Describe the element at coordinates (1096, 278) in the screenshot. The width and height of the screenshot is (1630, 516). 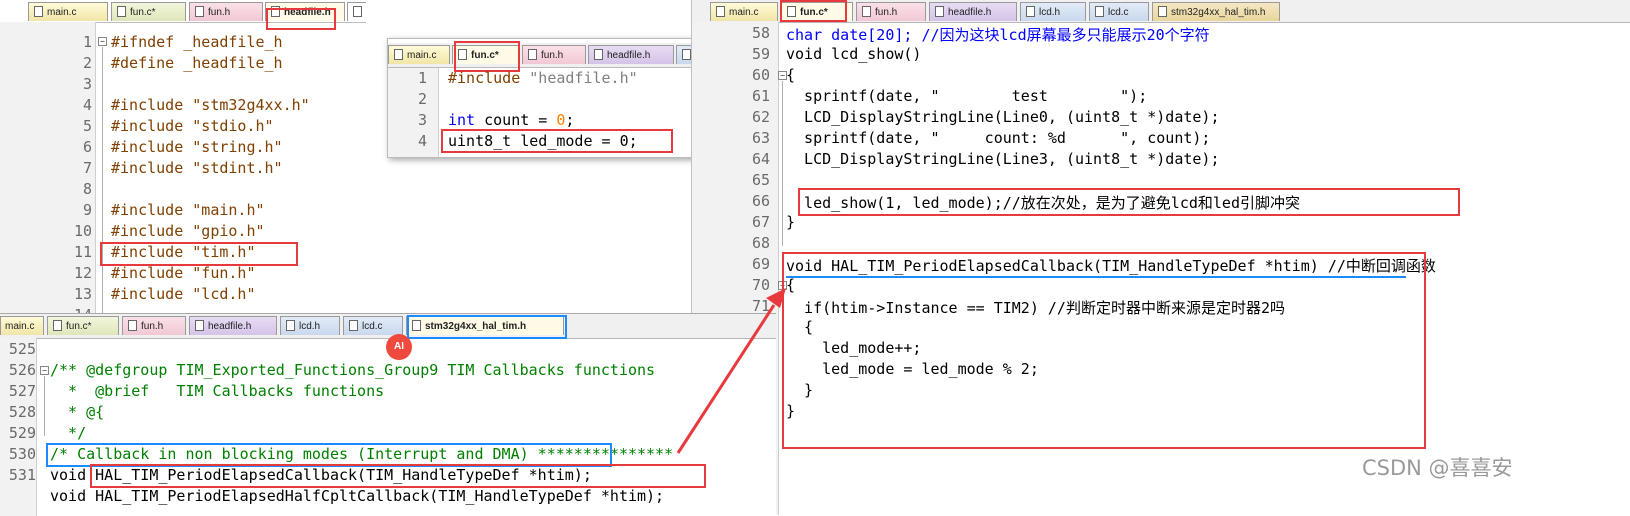
I see `callback-name-underline` at that location.